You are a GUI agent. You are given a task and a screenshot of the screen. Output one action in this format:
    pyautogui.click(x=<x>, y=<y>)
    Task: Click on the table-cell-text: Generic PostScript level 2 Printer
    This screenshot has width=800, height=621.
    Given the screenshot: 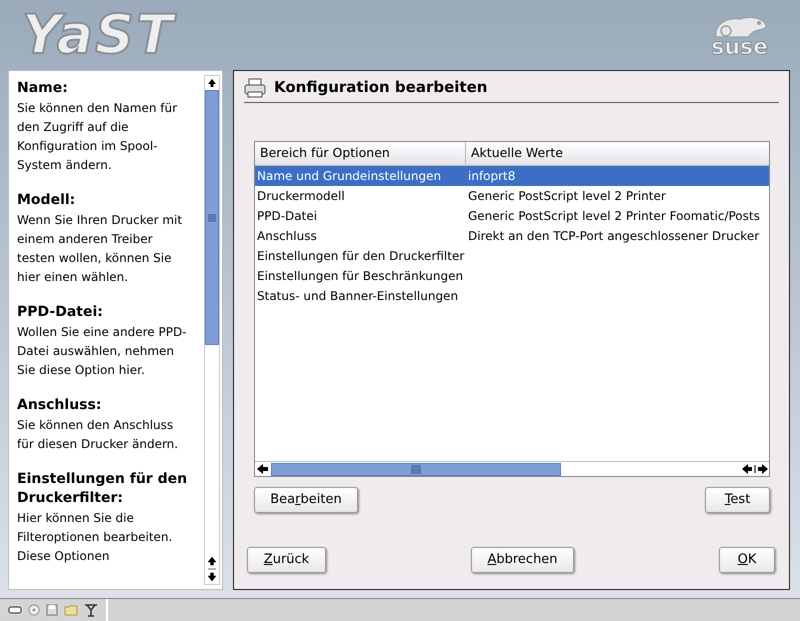 What is the action you would take?
    pyautogui.click(x=567, y=196)
    